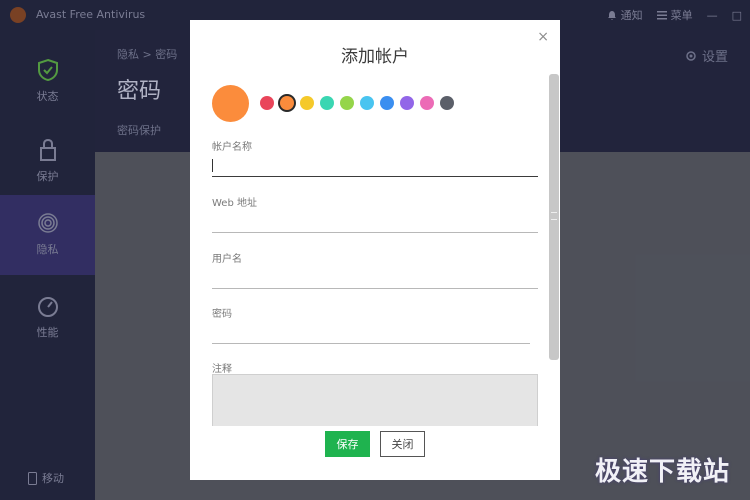 The width and height of the screenshot is (750, 500). What do you see at coordinates (347, 444) in the screenshot?
I see `save-button: 保存` at bounding box center [347, 444].